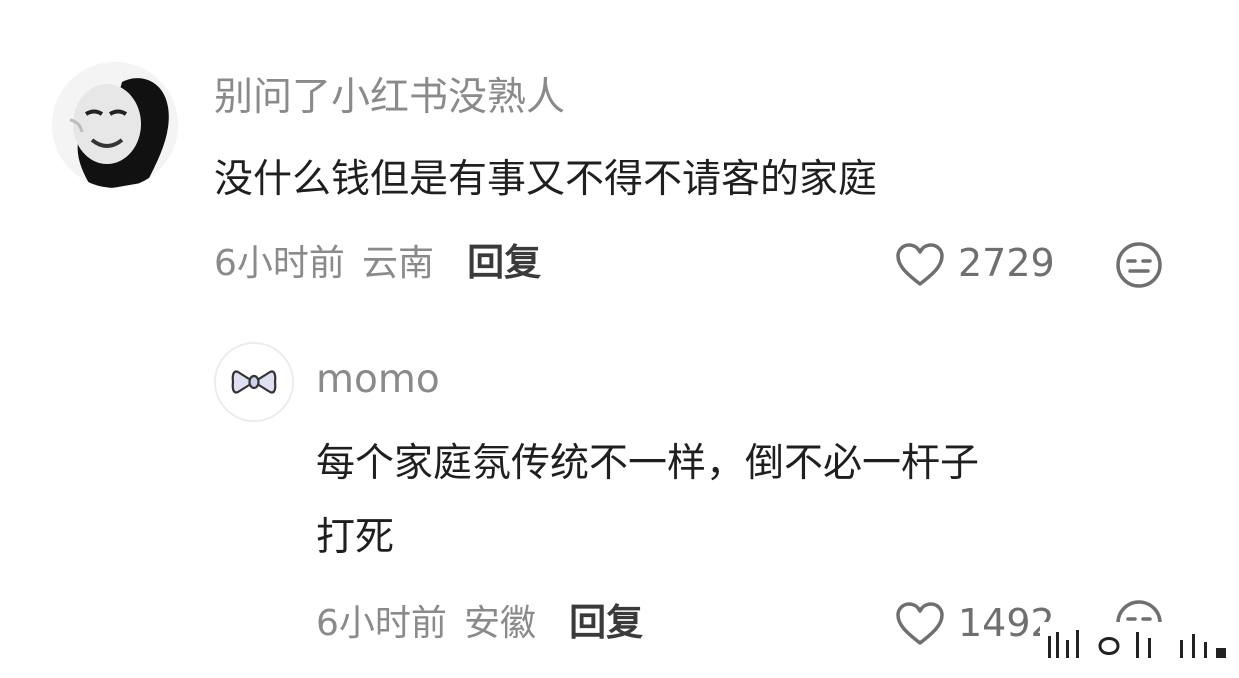  Describe the element at coordinates (389, 97) in the screenshot. I see `comment-username: 别问了小红书没熟人` at that location.